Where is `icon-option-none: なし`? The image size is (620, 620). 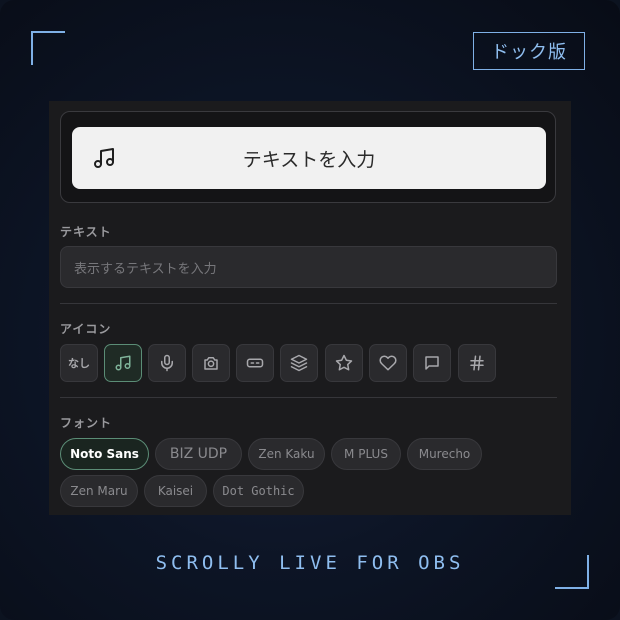
icon-option-none: なし is located at coordinates (79, 363).